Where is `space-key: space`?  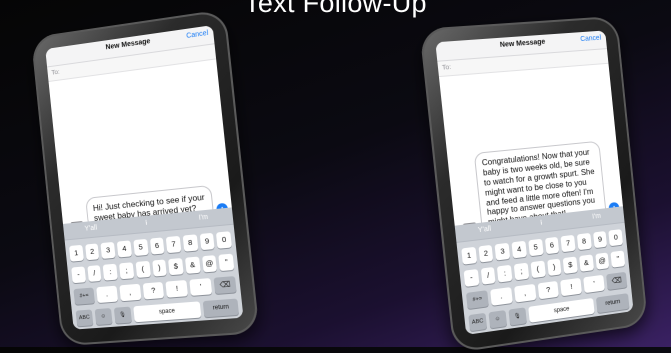 space-key: space is located at coordinates (167, 312).